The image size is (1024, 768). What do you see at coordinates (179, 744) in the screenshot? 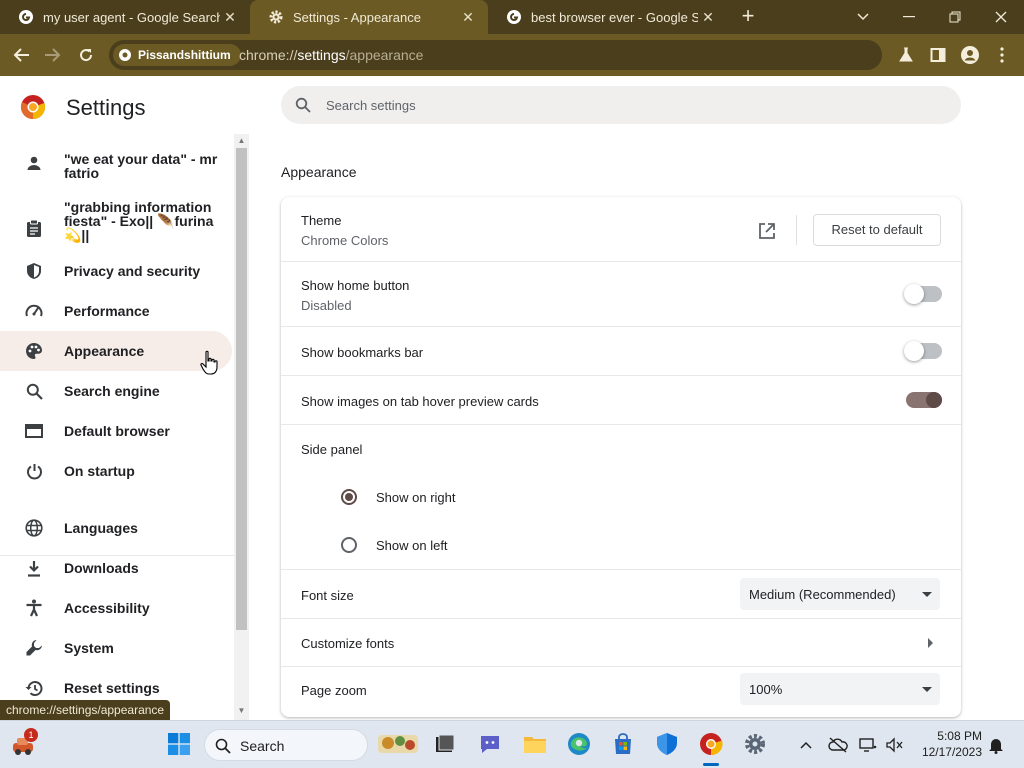
I see `windows-start-icon` at bounding box center [179, 744].